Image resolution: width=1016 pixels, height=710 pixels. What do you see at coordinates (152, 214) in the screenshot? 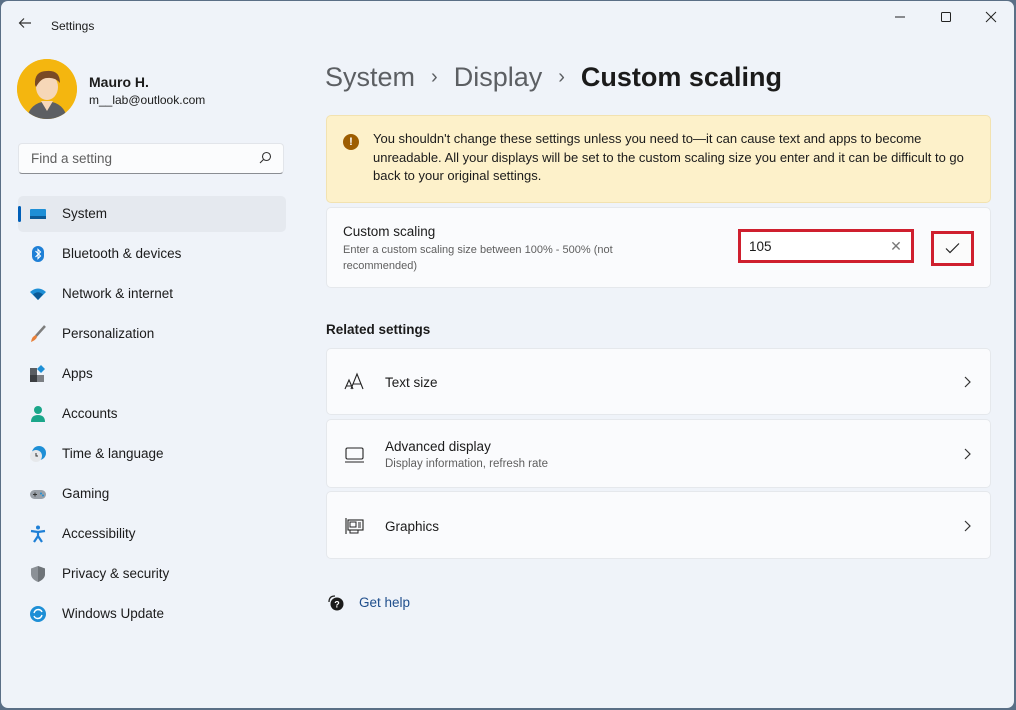
I see `sidebar-item-system: System` at bounding box center [152, 214].